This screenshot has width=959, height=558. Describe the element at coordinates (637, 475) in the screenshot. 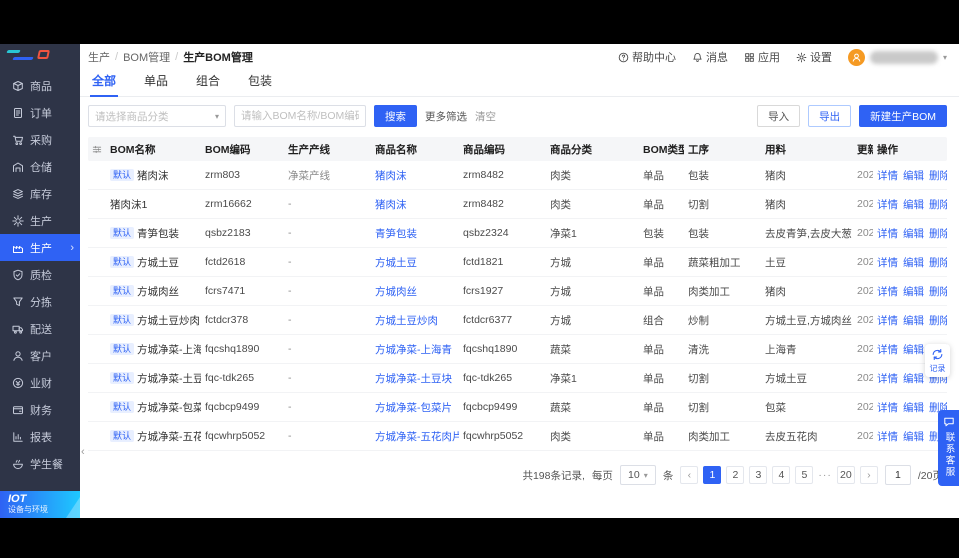

I see `page-size-select: 10 ▾` at that location.